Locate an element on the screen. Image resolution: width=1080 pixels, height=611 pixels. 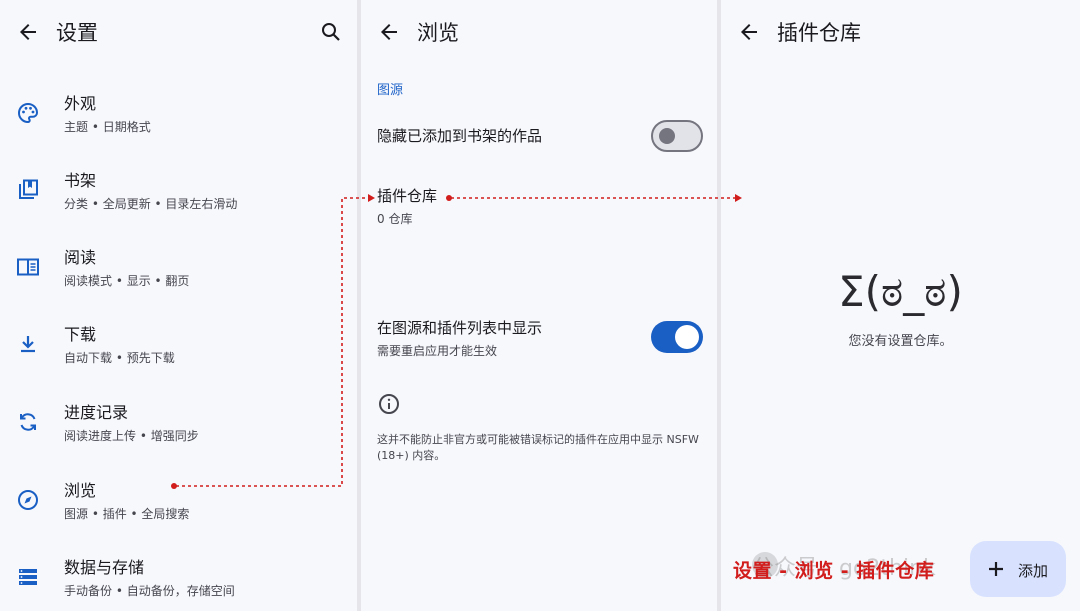
empty-state-face: Σ(ಠ_ಠ) is located at coordinates (900, 291).